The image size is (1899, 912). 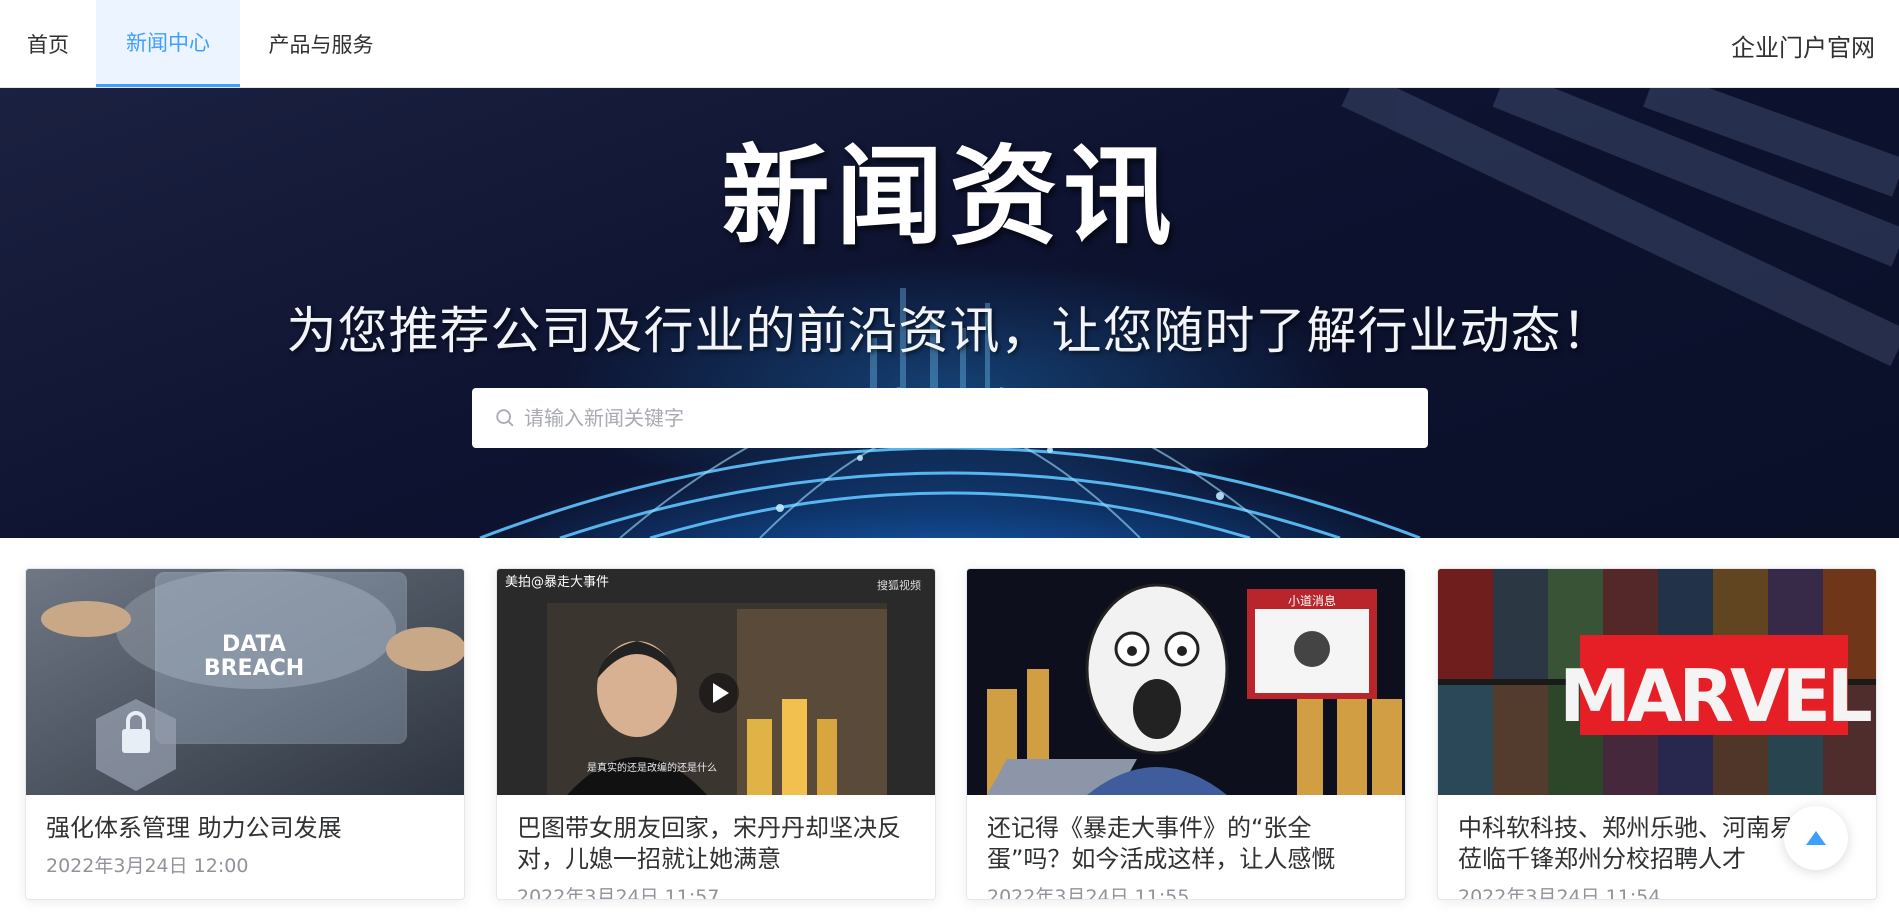 I want to click on nav-item-home: 首页, so click(x=48, y=43).